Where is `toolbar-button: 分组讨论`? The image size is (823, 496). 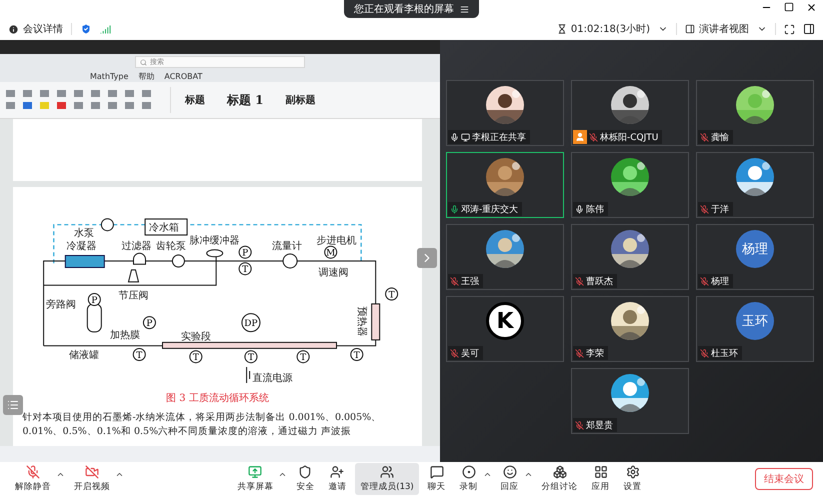 toolbar-button: 分组讨论 is located at coordinates (559, 479).